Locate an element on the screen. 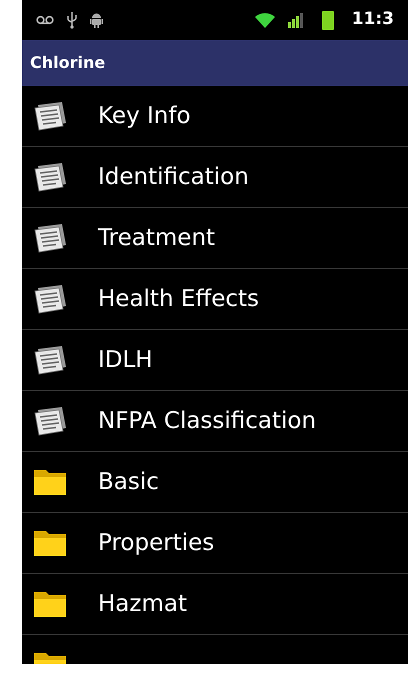  status-time: 11:3 is located at coordinates (373, 20).